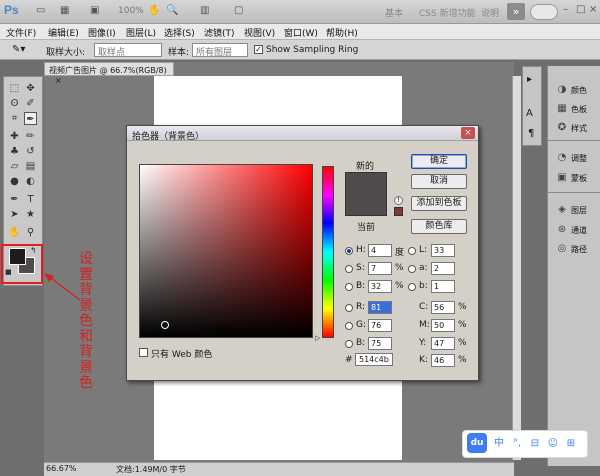  What do you see at coordinates (219, 32) in the screenshot?
I see `menu-filter: 滤镜(T)` at bounding box center [219, 32].